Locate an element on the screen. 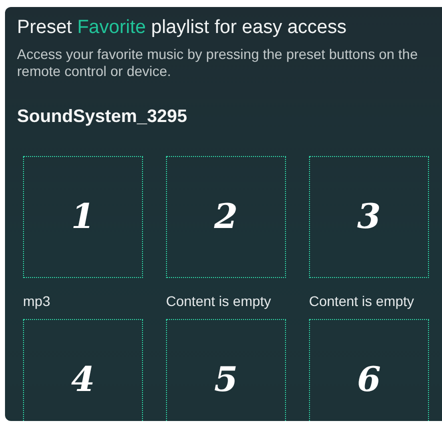 The image size is (442, 423). device-name: SoundSystem_3295 is located at coordinates (102, 116).